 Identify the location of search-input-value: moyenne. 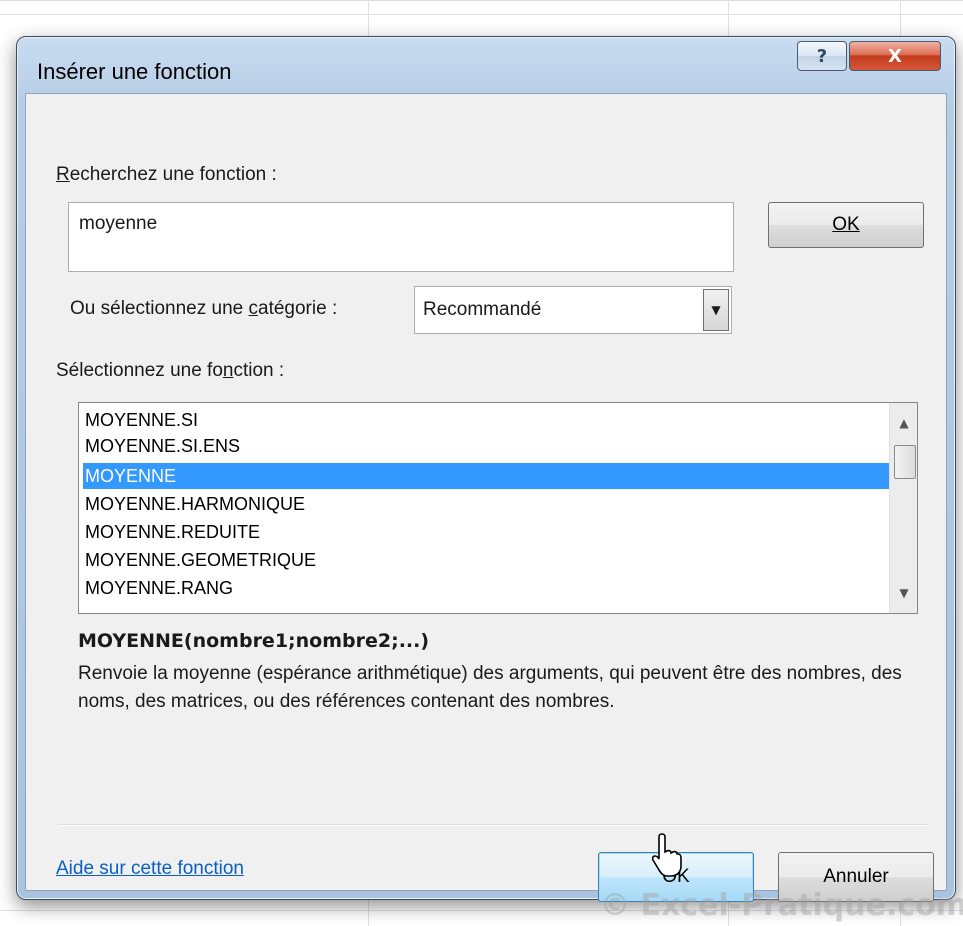
(118, 223).